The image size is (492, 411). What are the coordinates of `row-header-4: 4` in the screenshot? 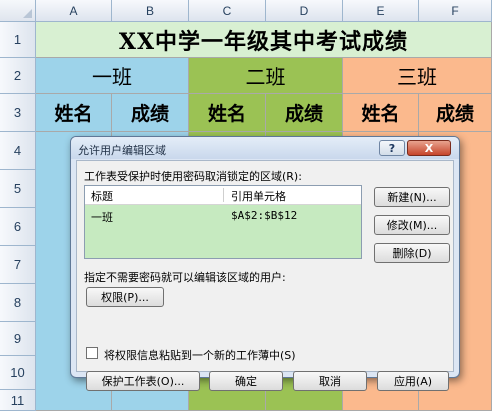 It's located at (18, 151).